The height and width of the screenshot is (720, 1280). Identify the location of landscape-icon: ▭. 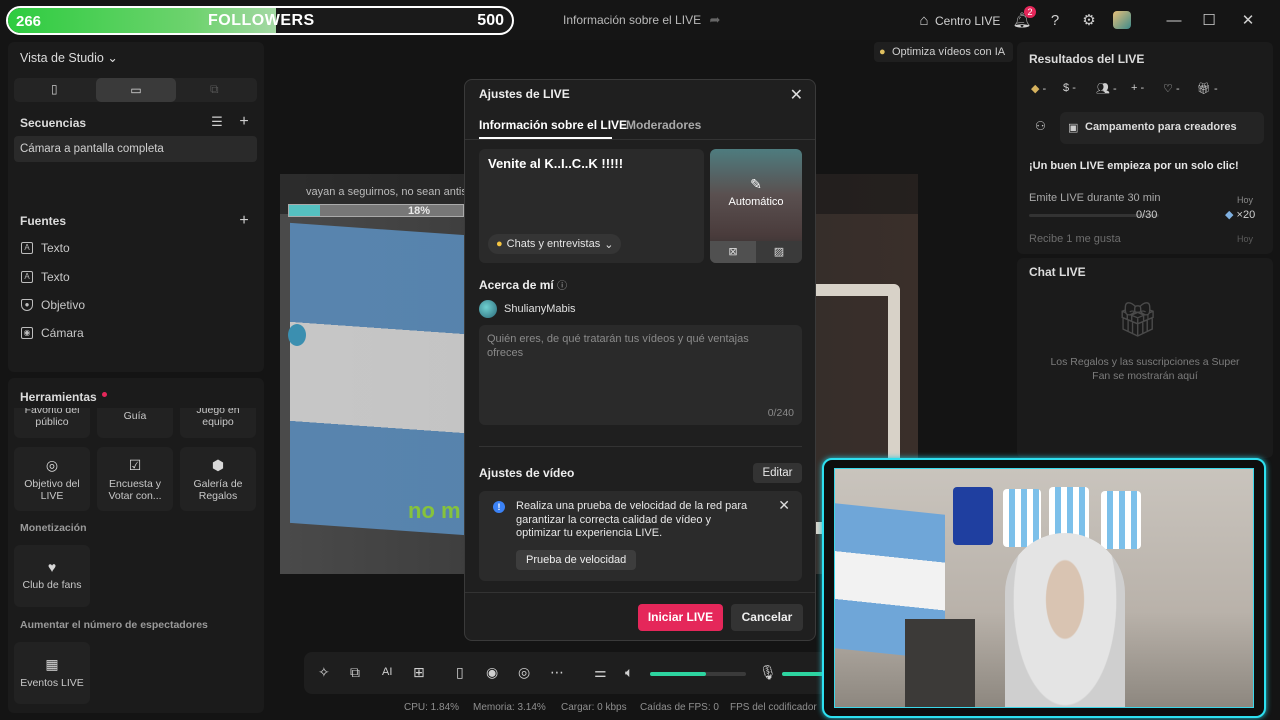
(136, 90).